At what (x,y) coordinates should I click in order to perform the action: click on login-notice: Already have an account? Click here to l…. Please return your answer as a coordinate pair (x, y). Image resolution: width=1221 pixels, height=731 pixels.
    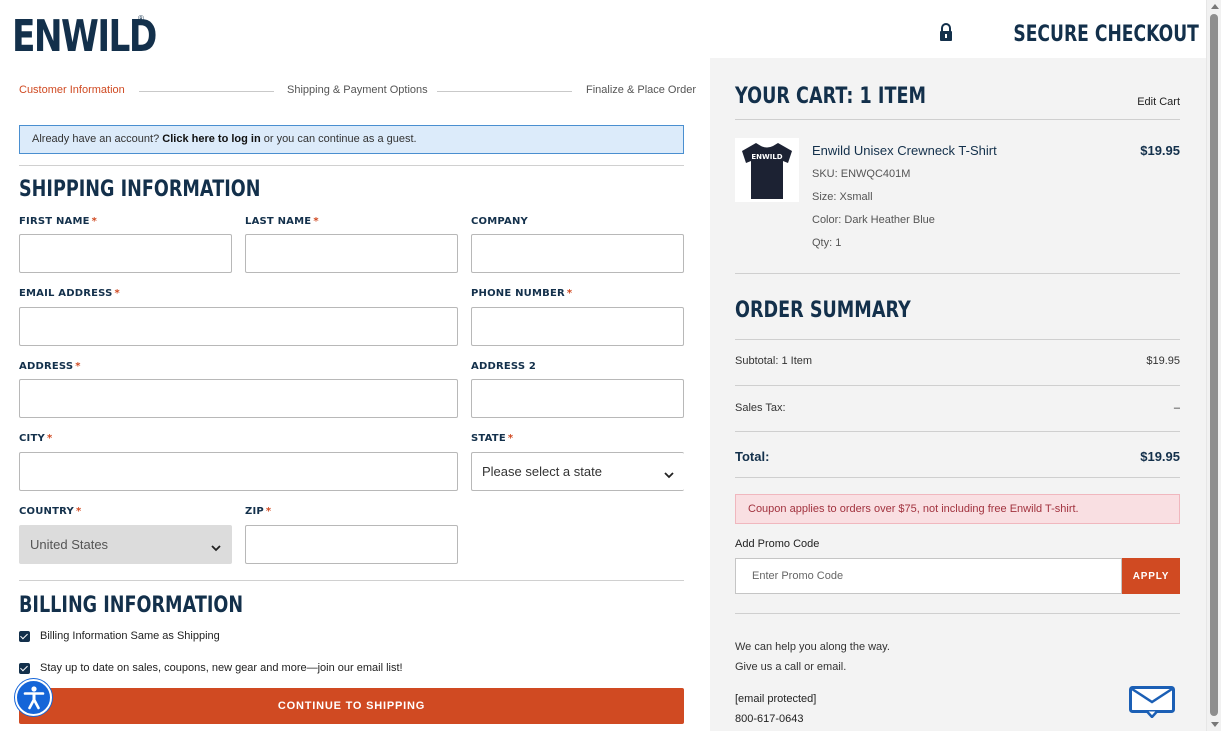
    Looking at the image, I should click on (351, 139).